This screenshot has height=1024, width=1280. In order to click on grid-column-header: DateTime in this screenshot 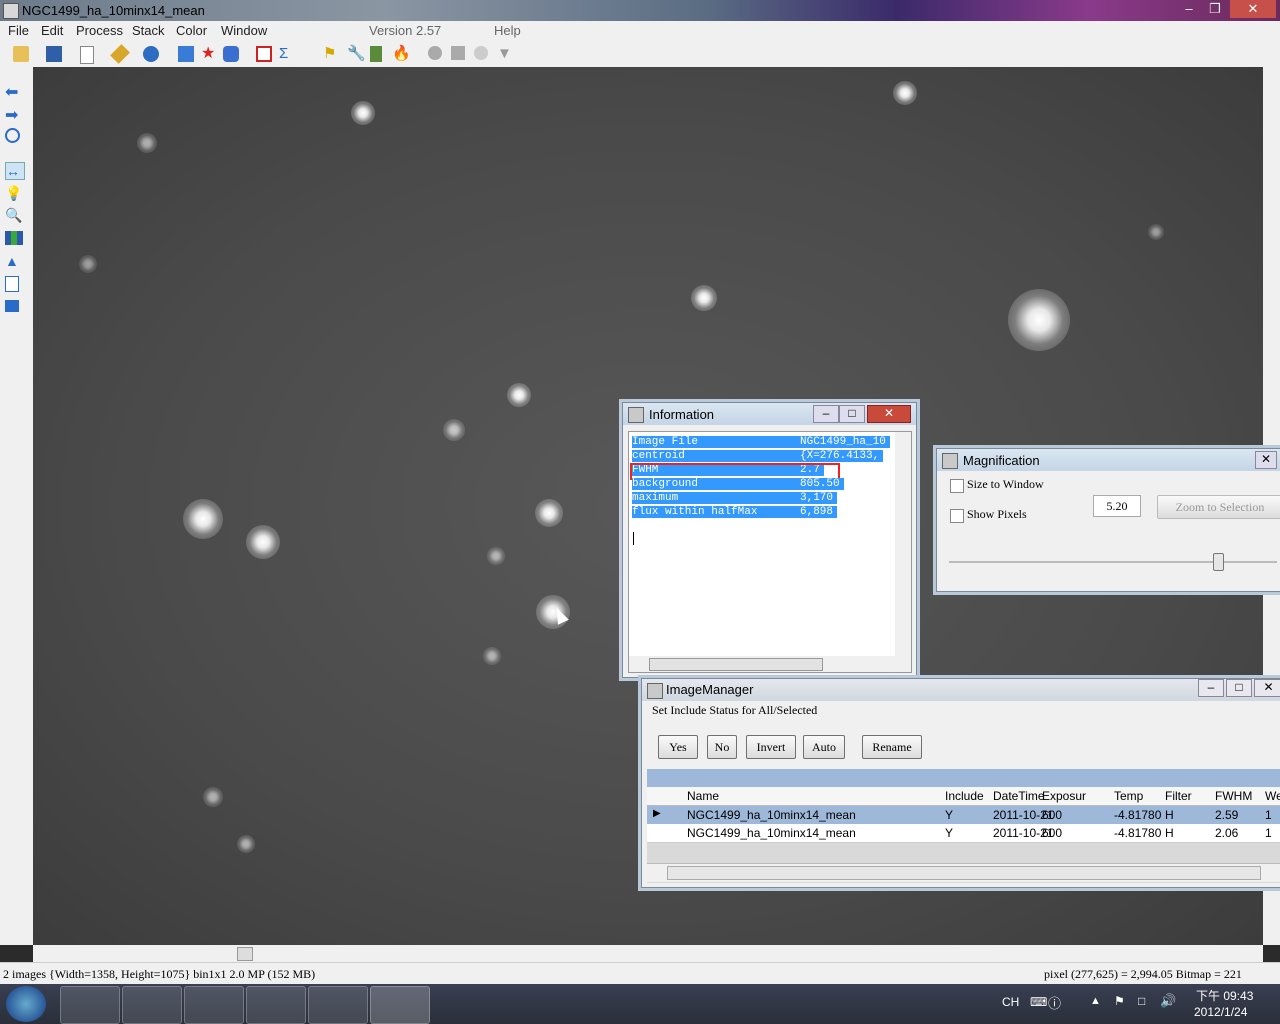, I will do `click(1019, 796)`.